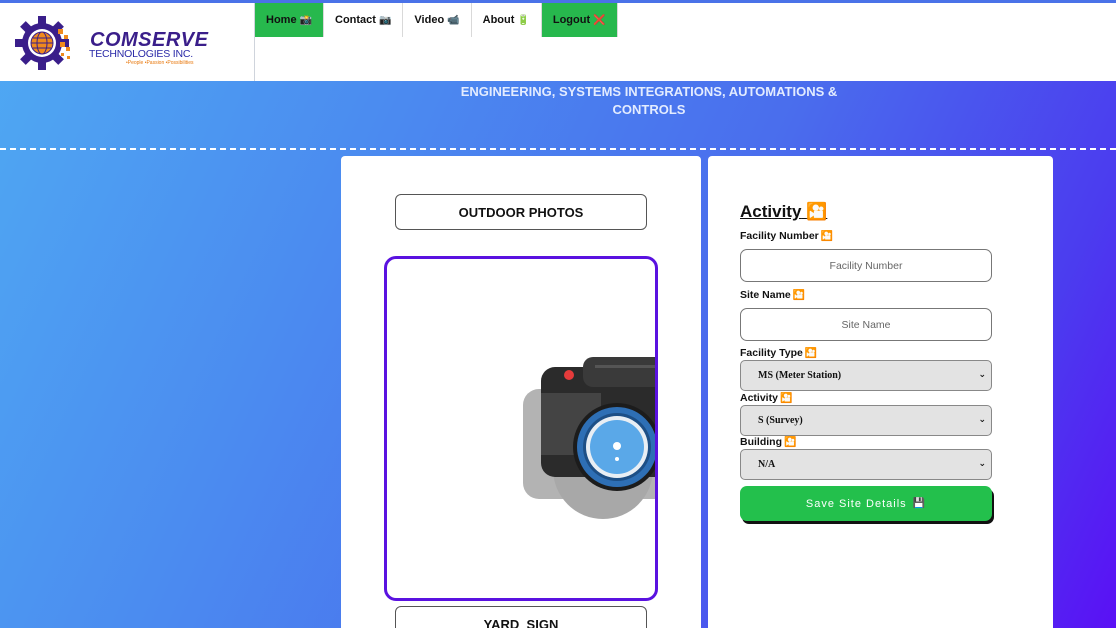 This screenshot has height=628, width=1116. I want to click on facility-type-select: MS (Meter Station) ⌄, so click(866, 375).